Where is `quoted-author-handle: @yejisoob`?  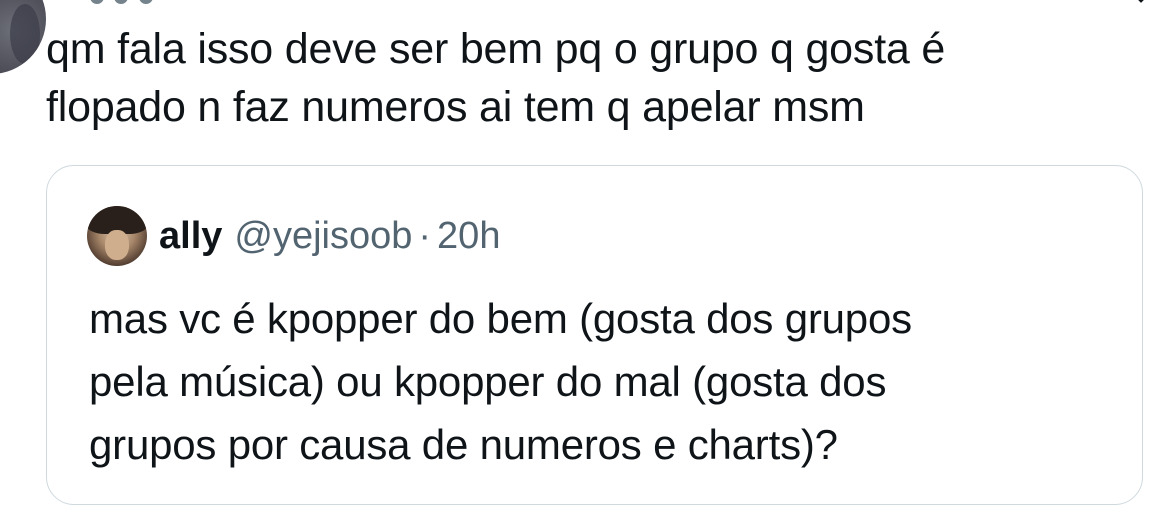
quoted-author-handle: @yejisoob is located at coordinates (323, 236).